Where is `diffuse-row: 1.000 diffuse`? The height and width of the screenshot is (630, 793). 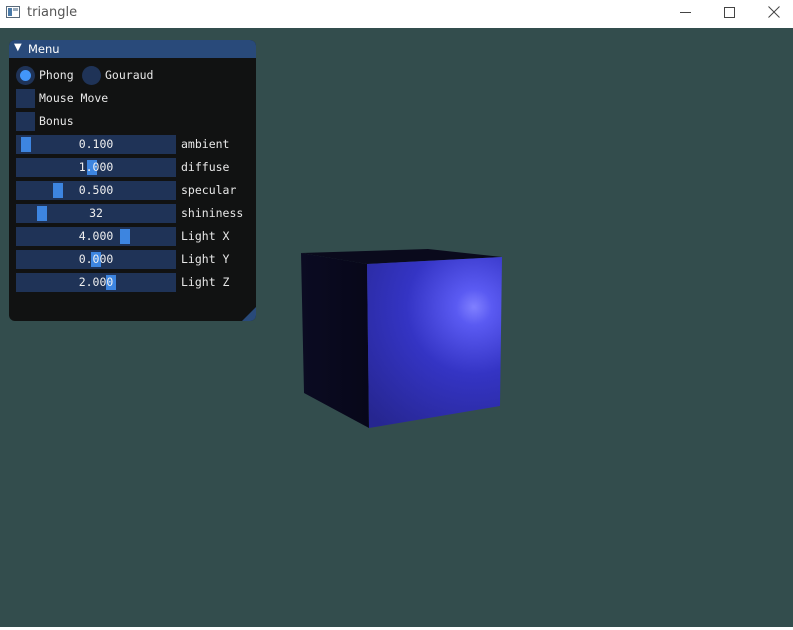
diffuse-row: 1.000 diffuse is located at coordinates (133, 167).